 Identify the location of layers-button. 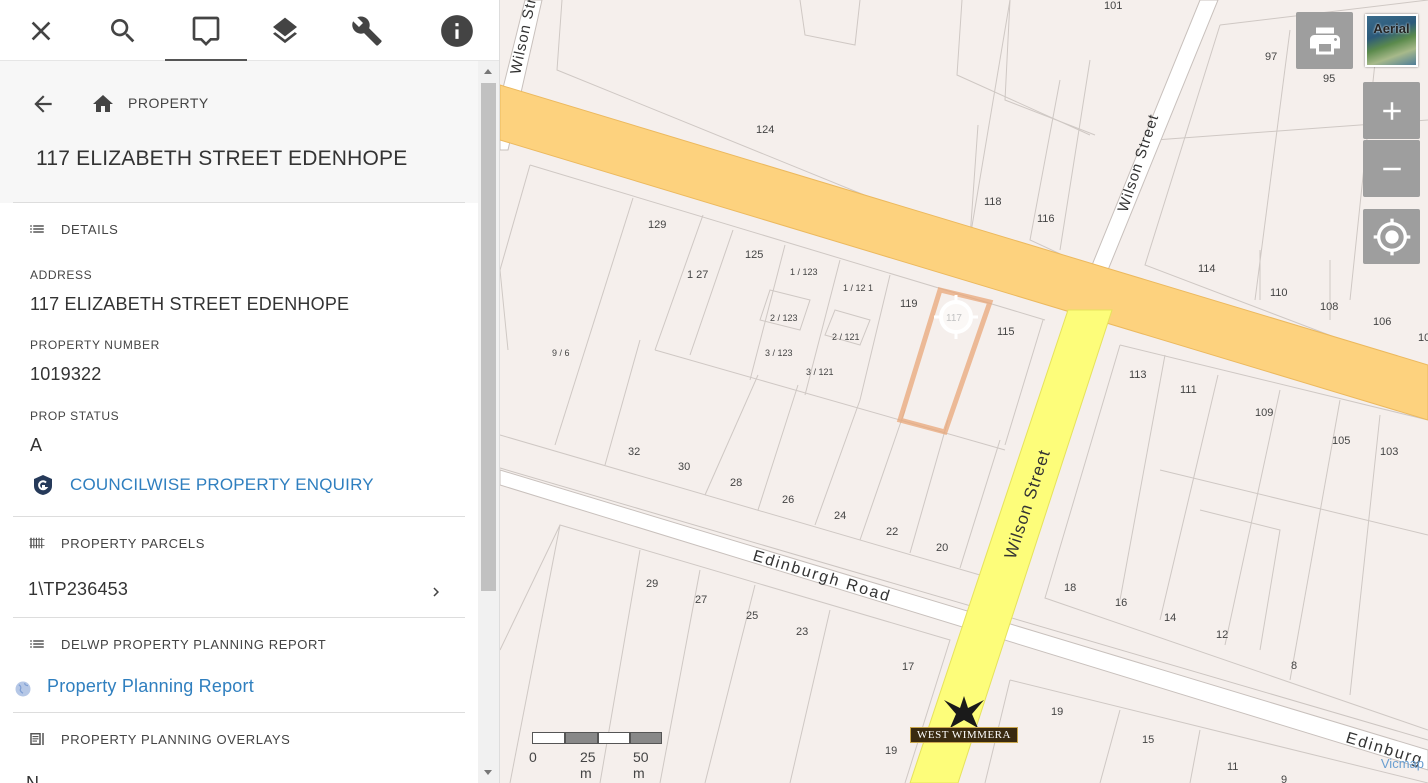
(285, 30).